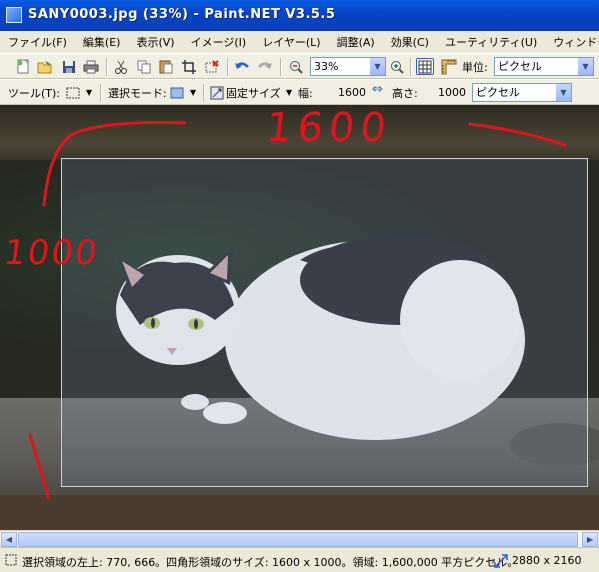 This screenshot has height=572, width=599. What do you see at coordinates (155, 42) in the screenshot?
I see `menu-view: 表示(V)` at bounding box center [155, 42].